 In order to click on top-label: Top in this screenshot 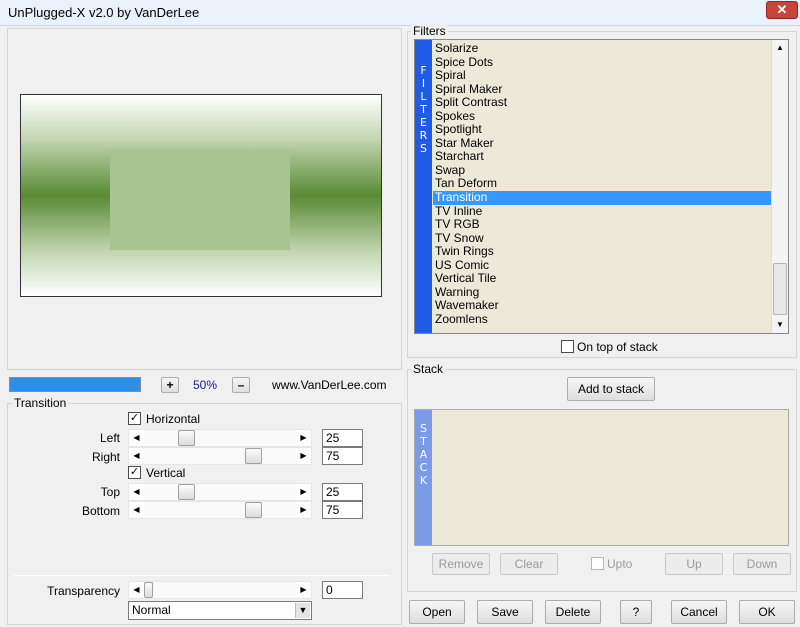, I will do `click(110, 492)`.